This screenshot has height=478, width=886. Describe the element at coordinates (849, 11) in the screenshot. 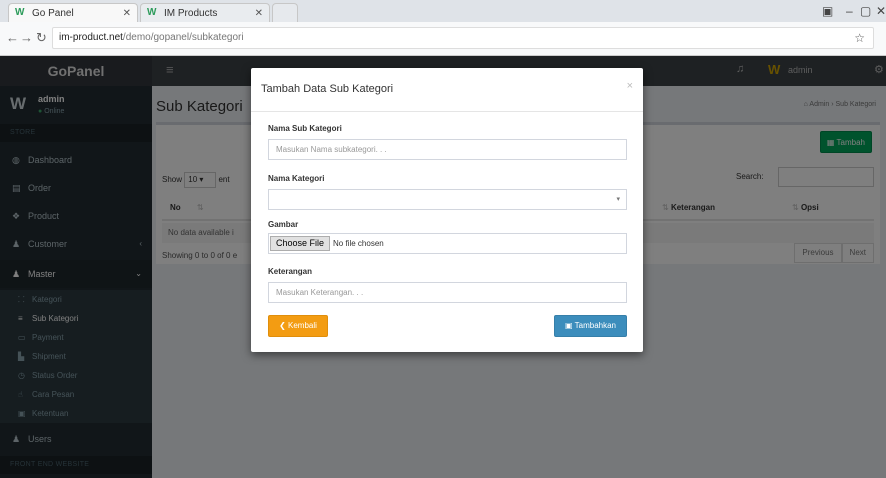

I see `minimize-icon: –` at that location.